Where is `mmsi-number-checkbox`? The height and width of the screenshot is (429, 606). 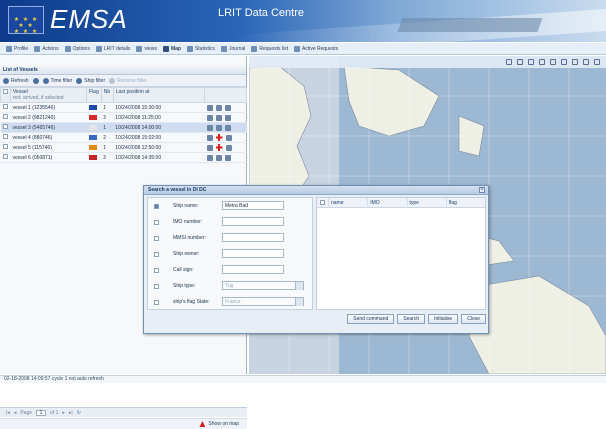 mmsi-number-checkbox is located at coordinates (156, 238).